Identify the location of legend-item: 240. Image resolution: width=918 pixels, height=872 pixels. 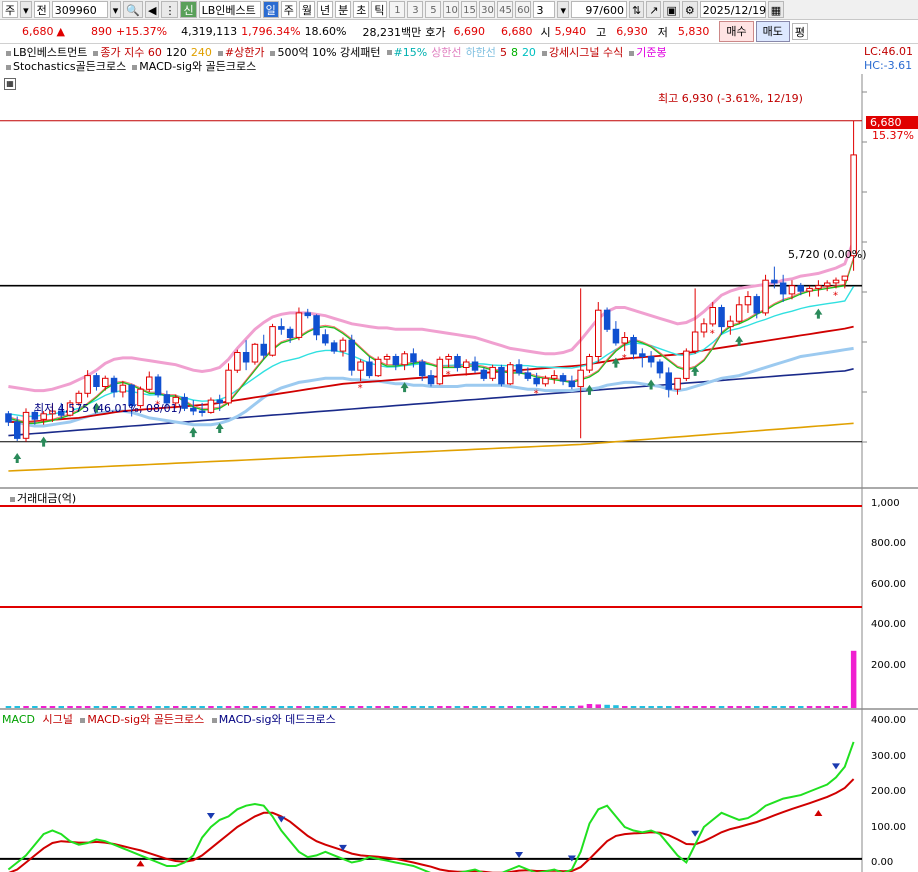
(201, 52).